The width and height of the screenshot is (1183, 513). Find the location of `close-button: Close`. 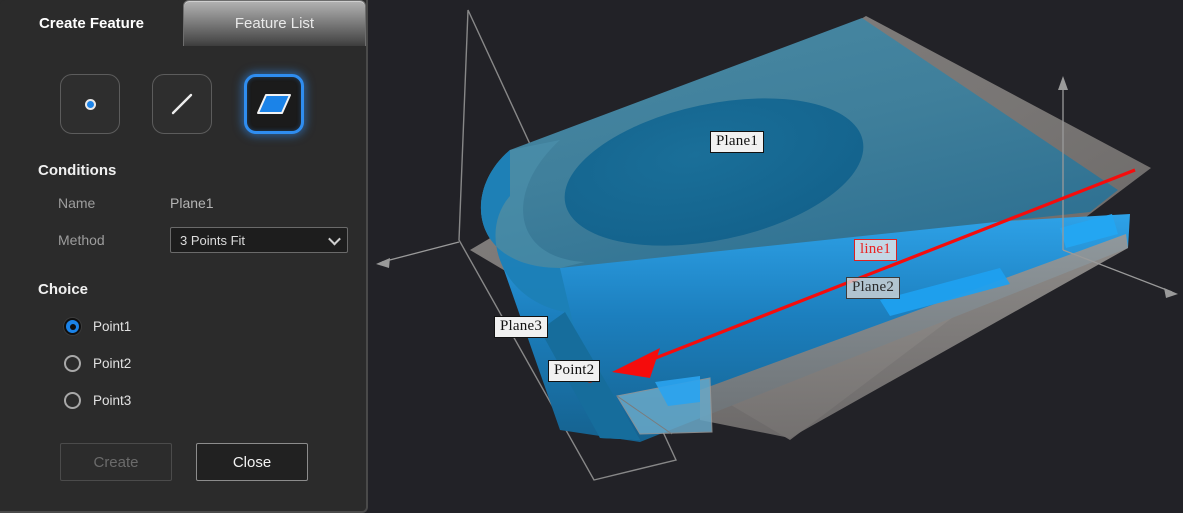

close-button: Close is located at coordinates (252, 462).